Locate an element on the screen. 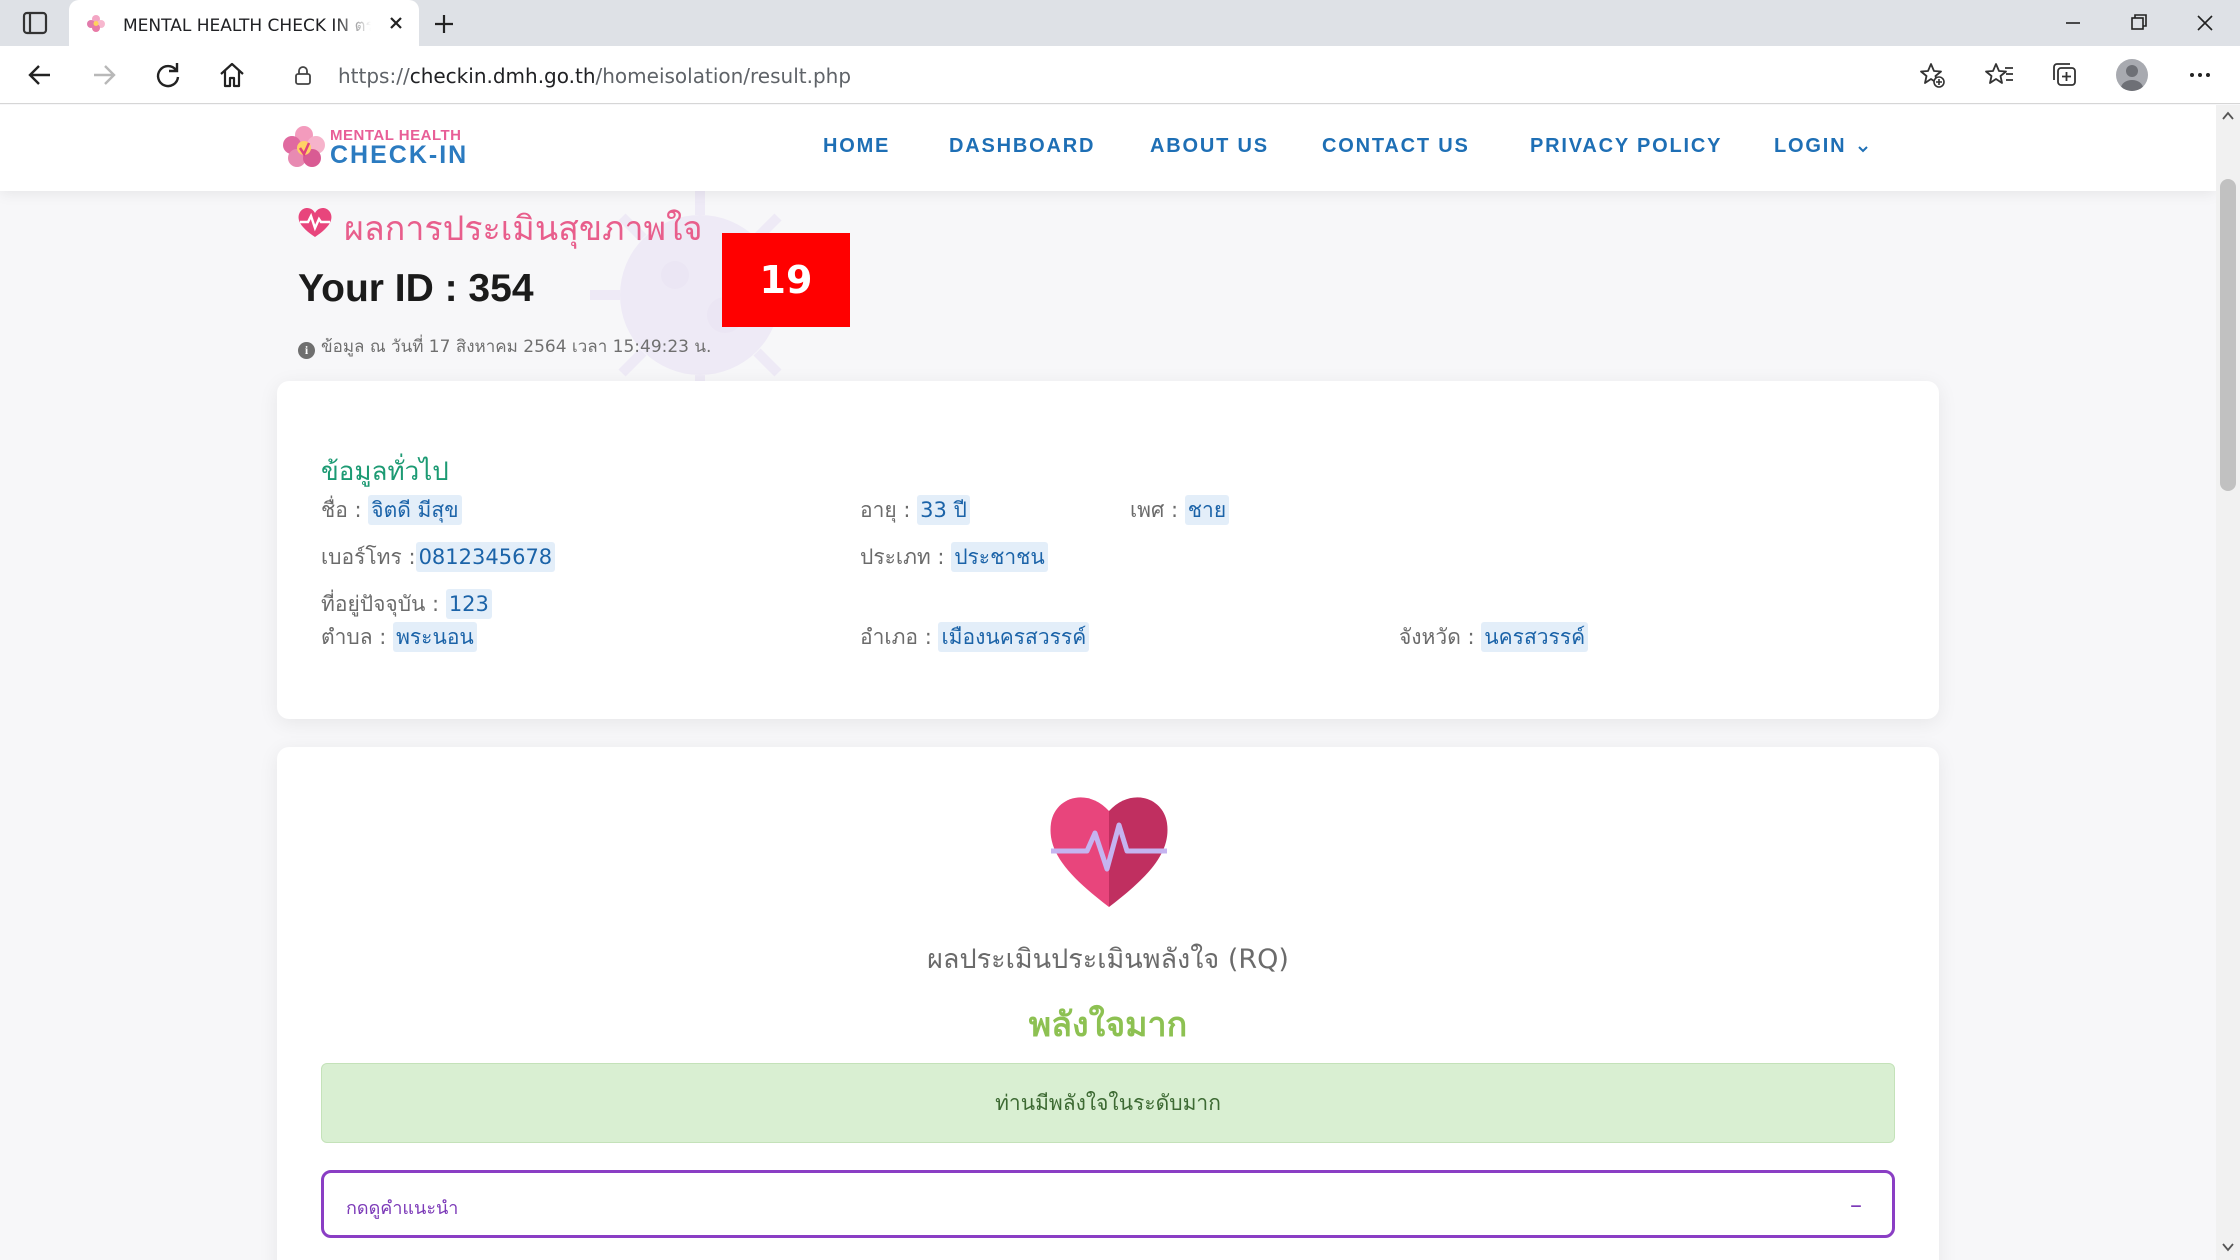  tab-title: MENTAL HEALTH CHECK IN ตรวจ is located at coordinates (247, 25).